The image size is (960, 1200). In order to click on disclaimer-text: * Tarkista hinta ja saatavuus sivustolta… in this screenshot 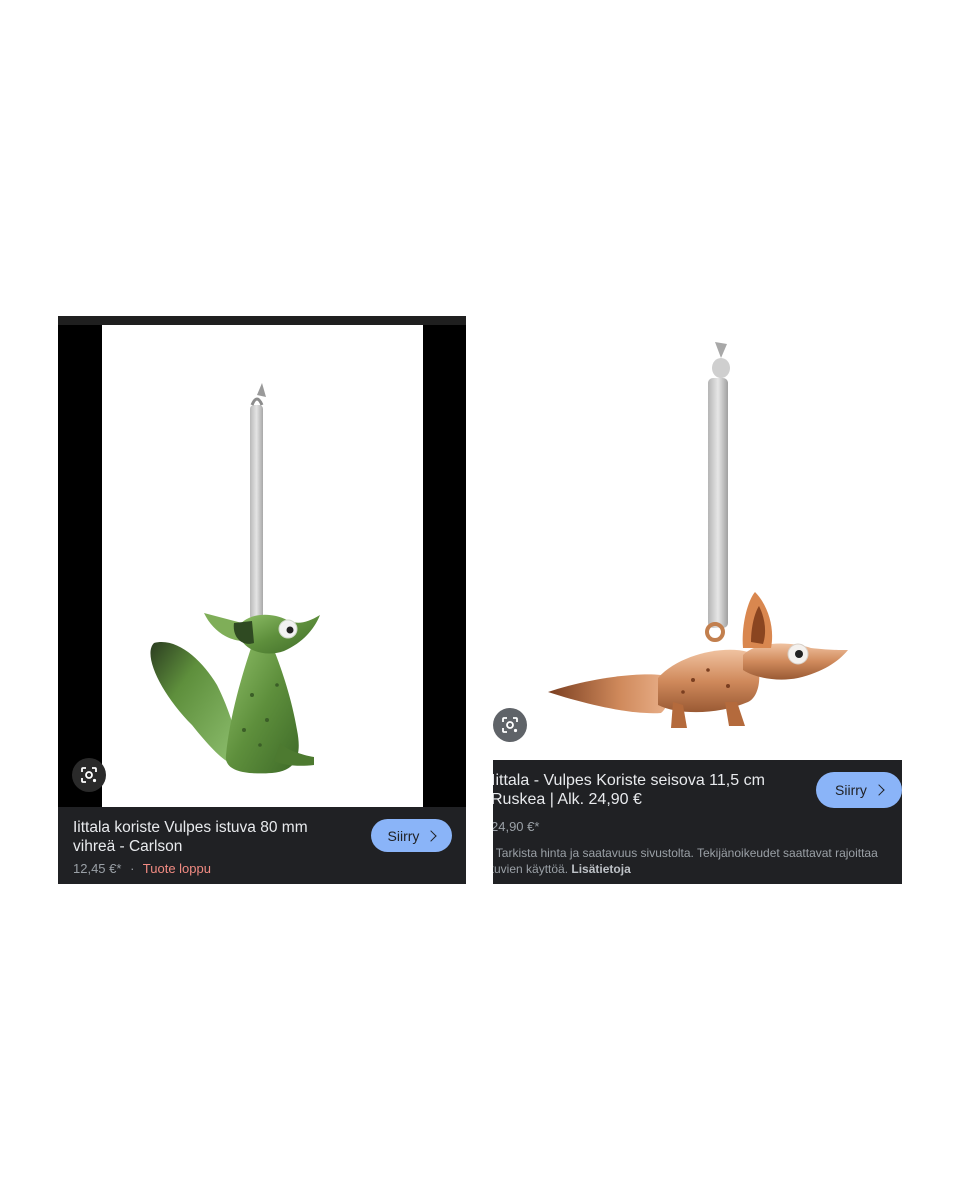, I will do `click(685, 861)`.